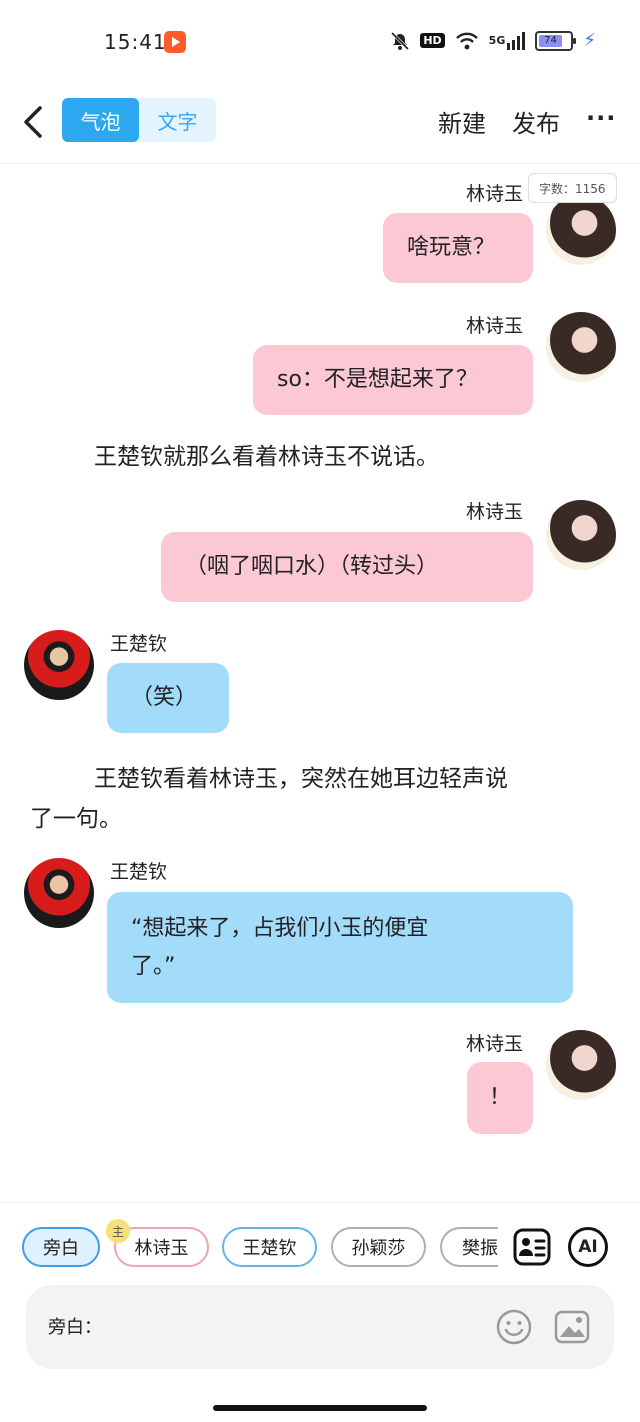  I want to click on more-button: ···, so click(601, 118).